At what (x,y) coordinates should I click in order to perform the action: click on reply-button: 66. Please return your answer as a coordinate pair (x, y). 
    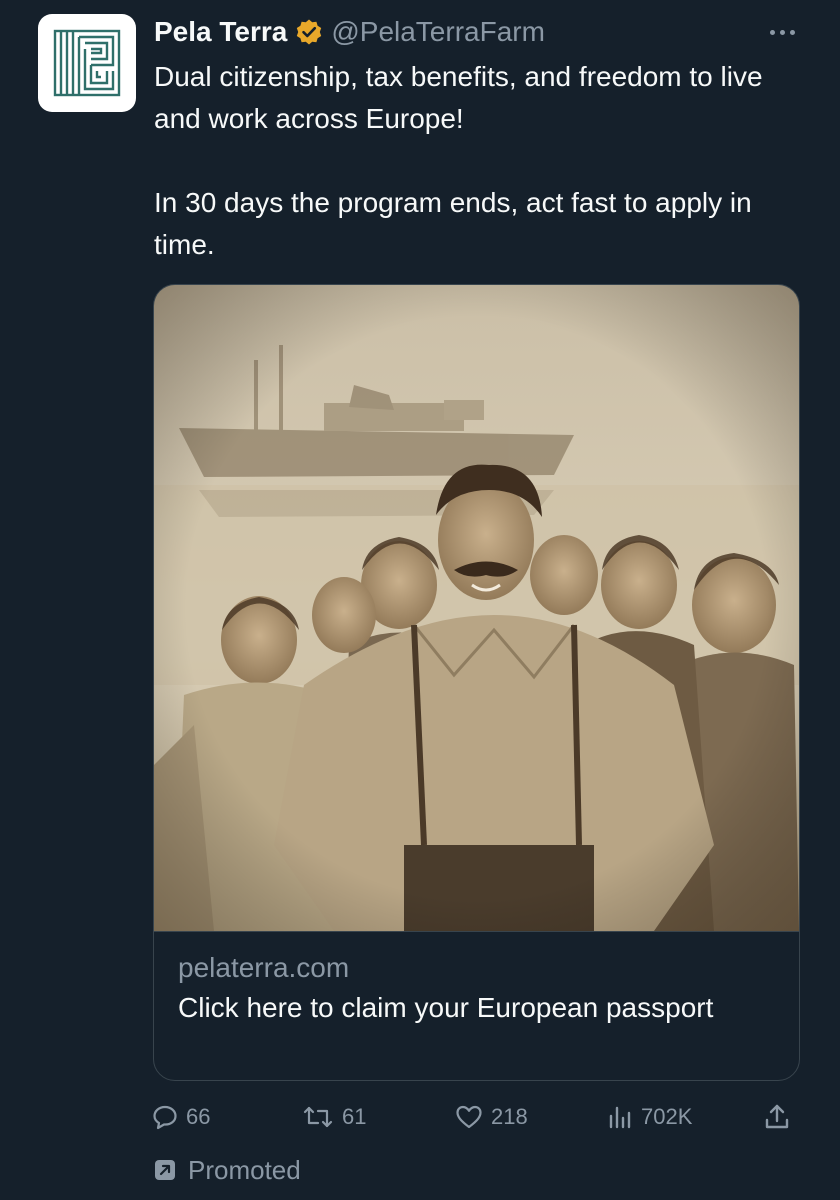
    Looking at the image, I should click on (181, 1117).